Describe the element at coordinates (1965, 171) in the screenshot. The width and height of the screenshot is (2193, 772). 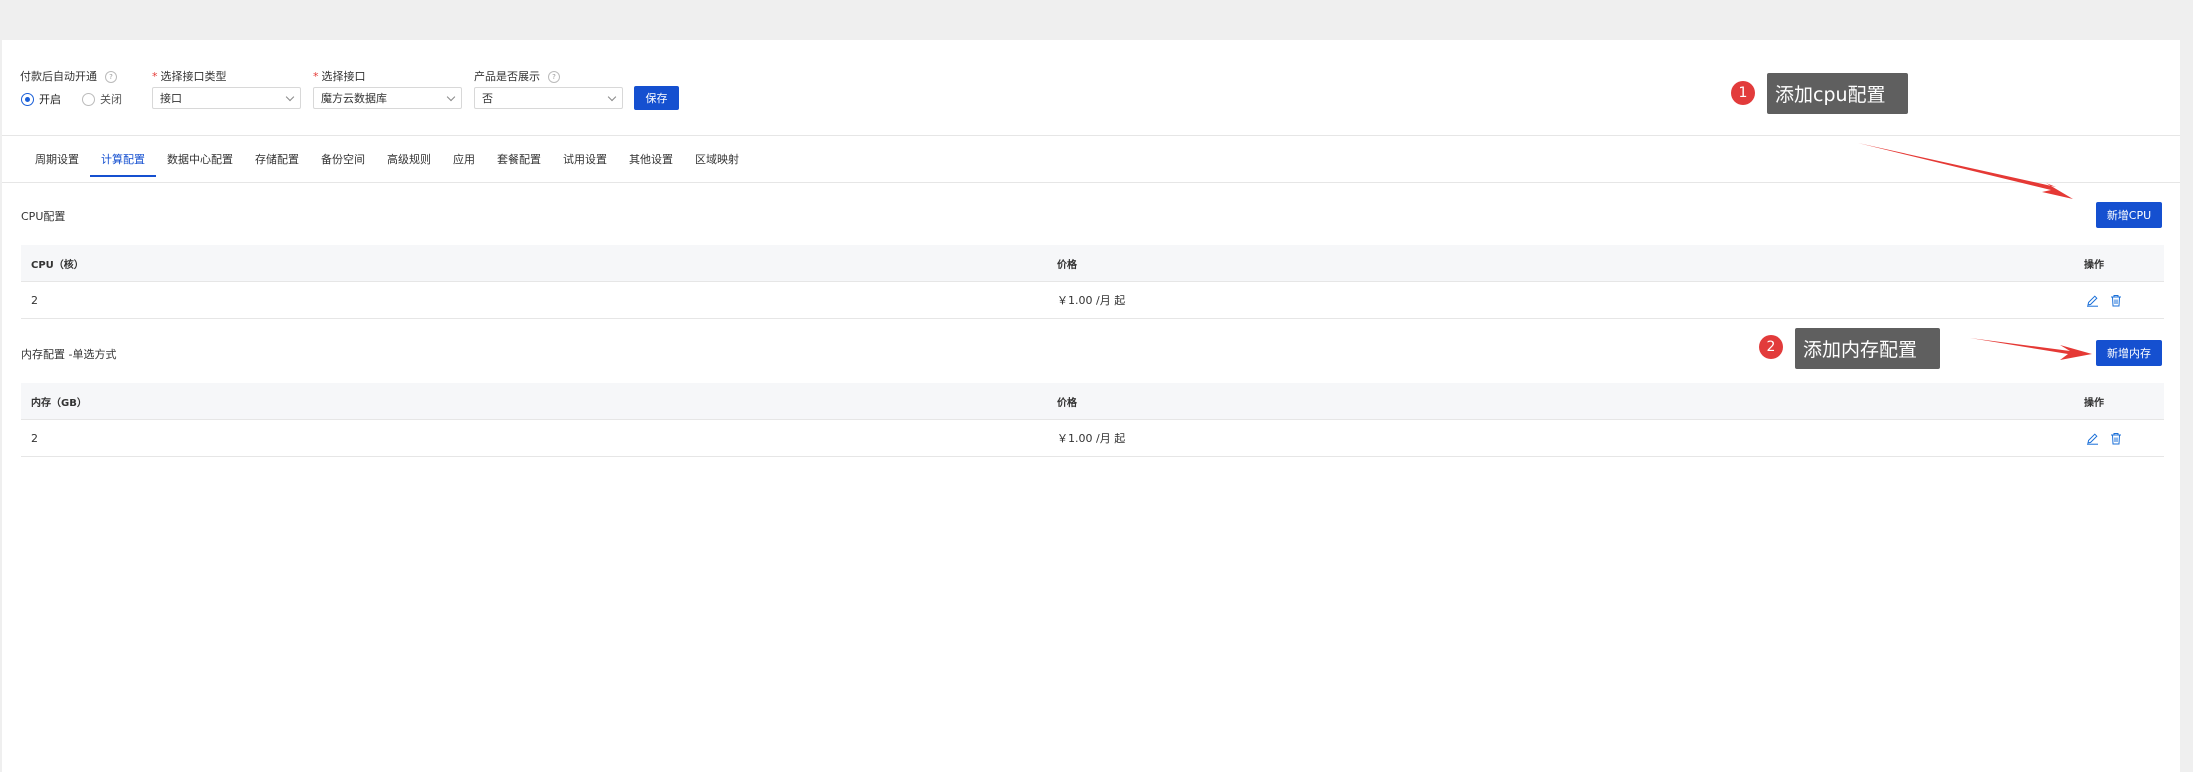
I see `arrow-to-add-cpu` at that location.